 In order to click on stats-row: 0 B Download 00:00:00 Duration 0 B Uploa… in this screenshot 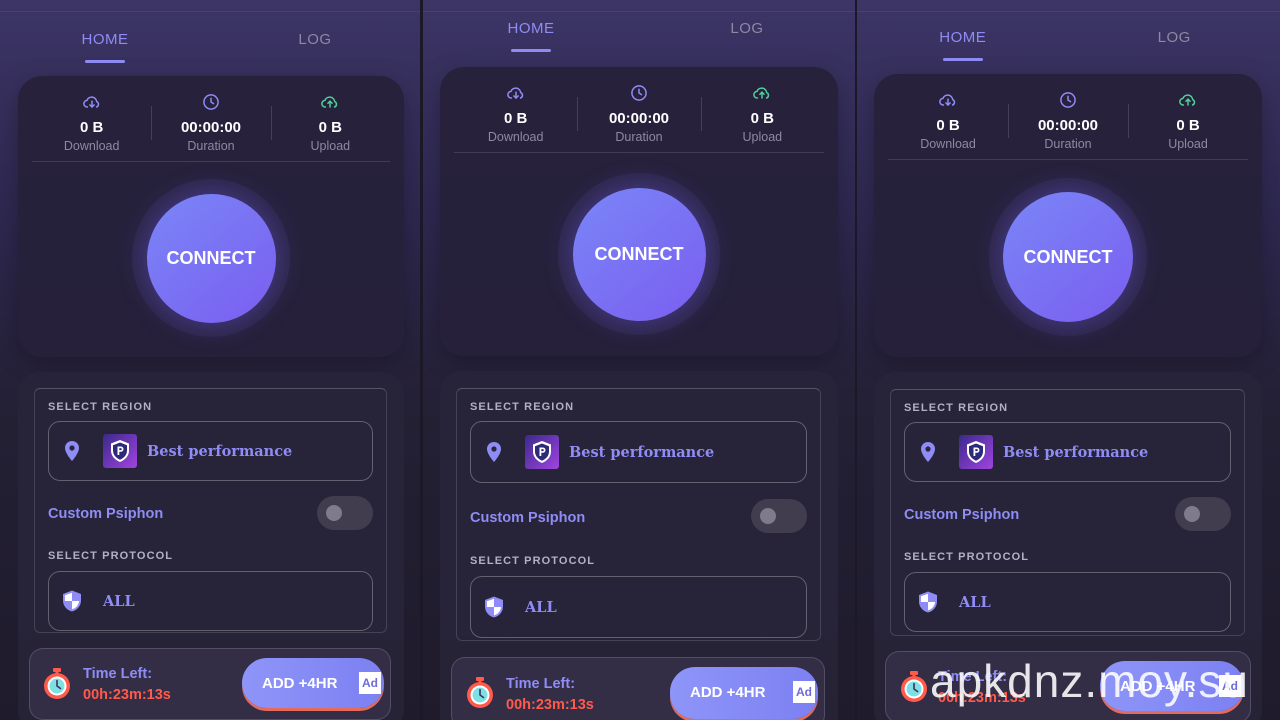, I will do `click(639, 117)`.